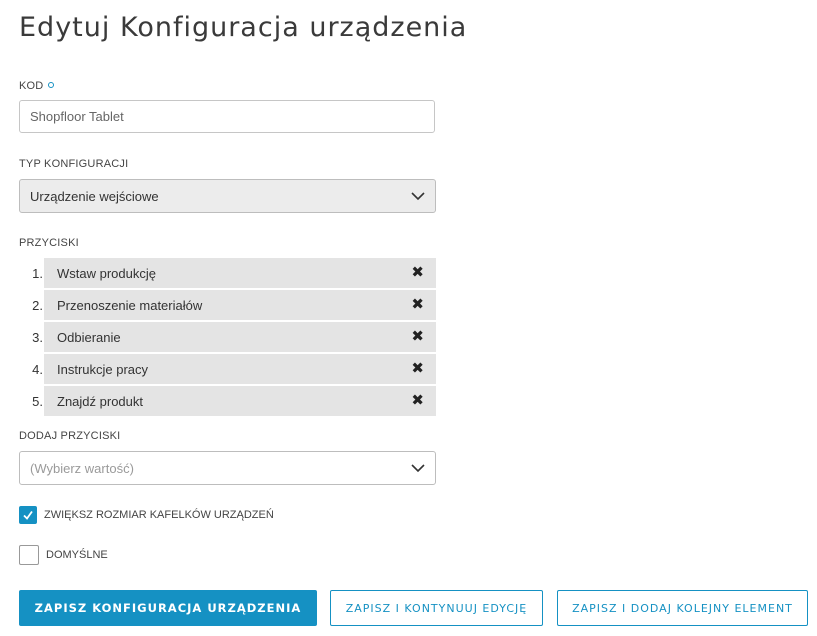 This screenshot has height=636, width=817. Describe the element at coordinates (240, 369) in the screenshot. I see `list-item-body: Instrukcje pracy ✖` at that location.